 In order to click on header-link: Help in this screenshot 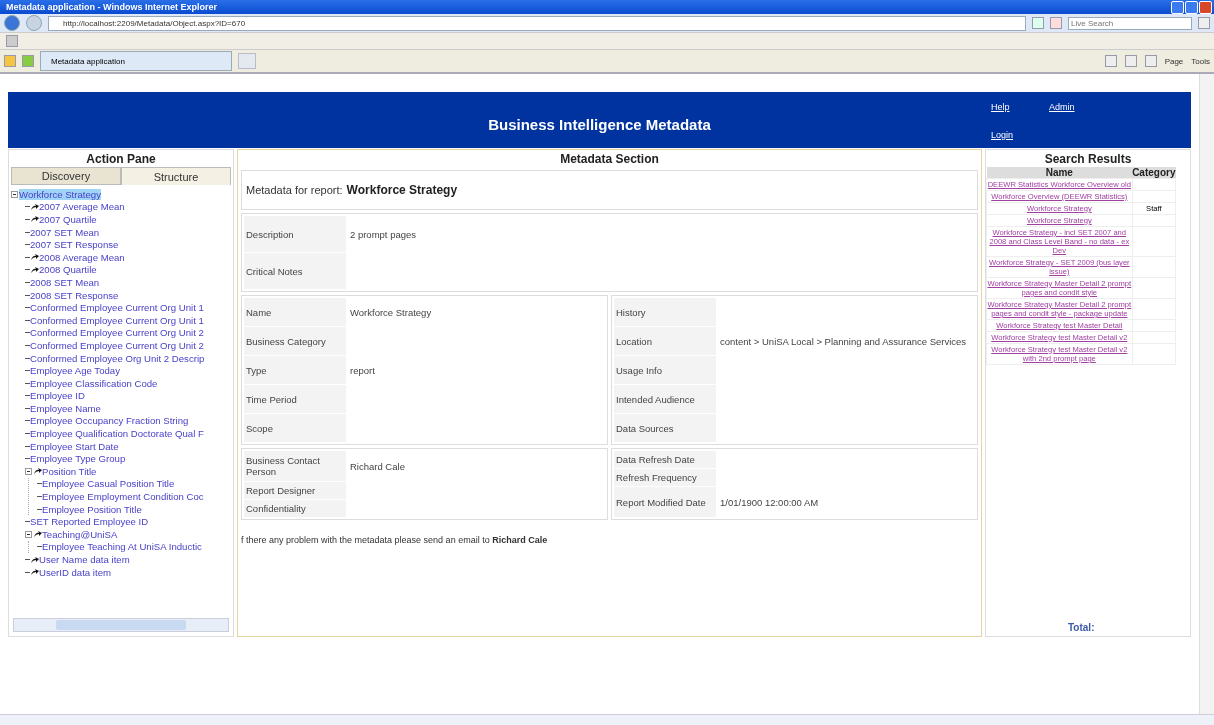, I will do `click(1020, 107)`.